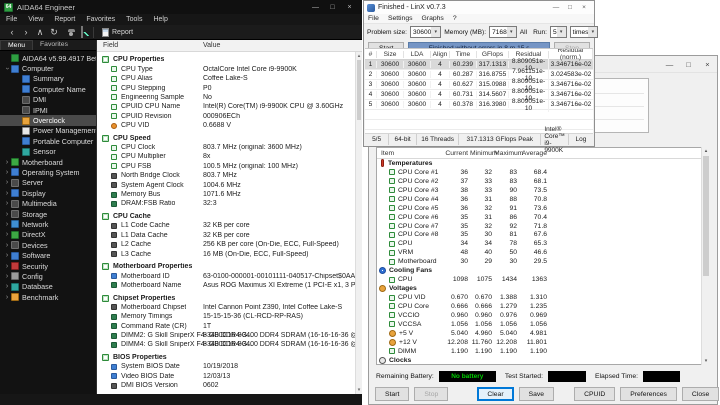  What do you see at coordinates (48, 152) in the screenshot?
I see `sidebar-item-sensor: Sensor` at bounding box center [48, 152].